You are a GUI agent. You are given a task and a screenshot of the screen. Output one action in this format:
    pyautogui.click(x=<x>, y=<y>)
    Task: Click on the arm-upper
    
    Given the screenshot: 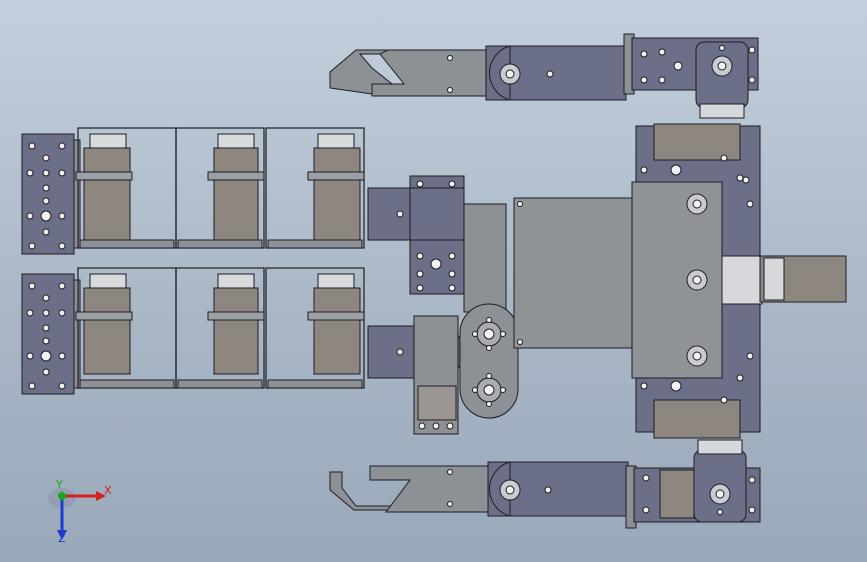 What is the action you would take?
    pyautogui.click(x=544, y=76)
    